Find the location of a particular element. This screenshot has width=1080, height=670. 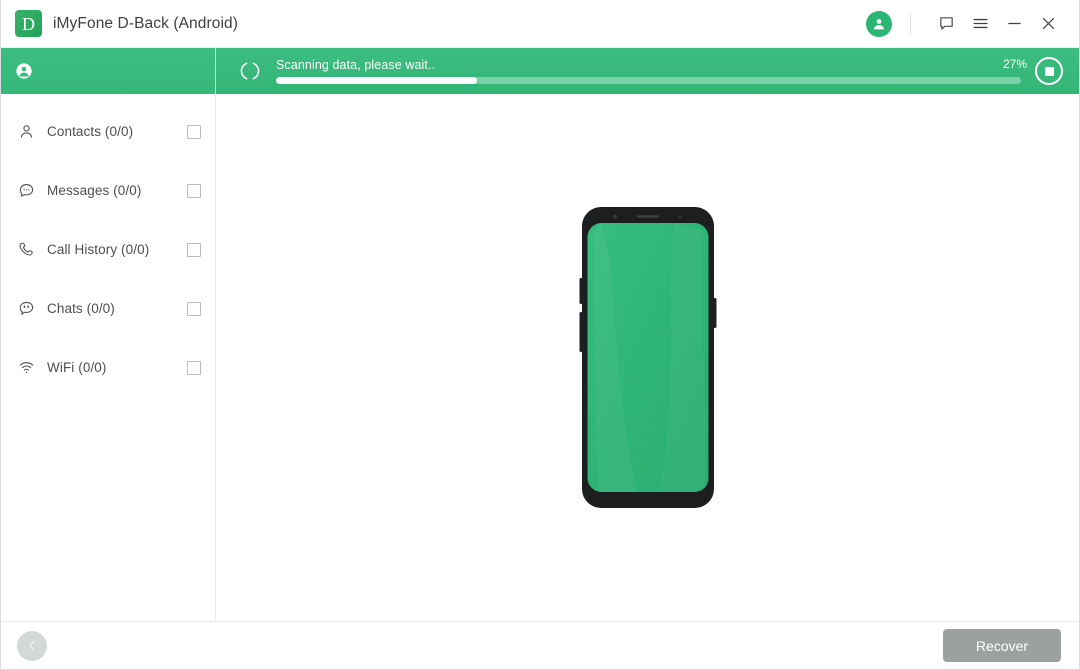

sidebar-checkbox-call-history is located at coordinates (194, 249).